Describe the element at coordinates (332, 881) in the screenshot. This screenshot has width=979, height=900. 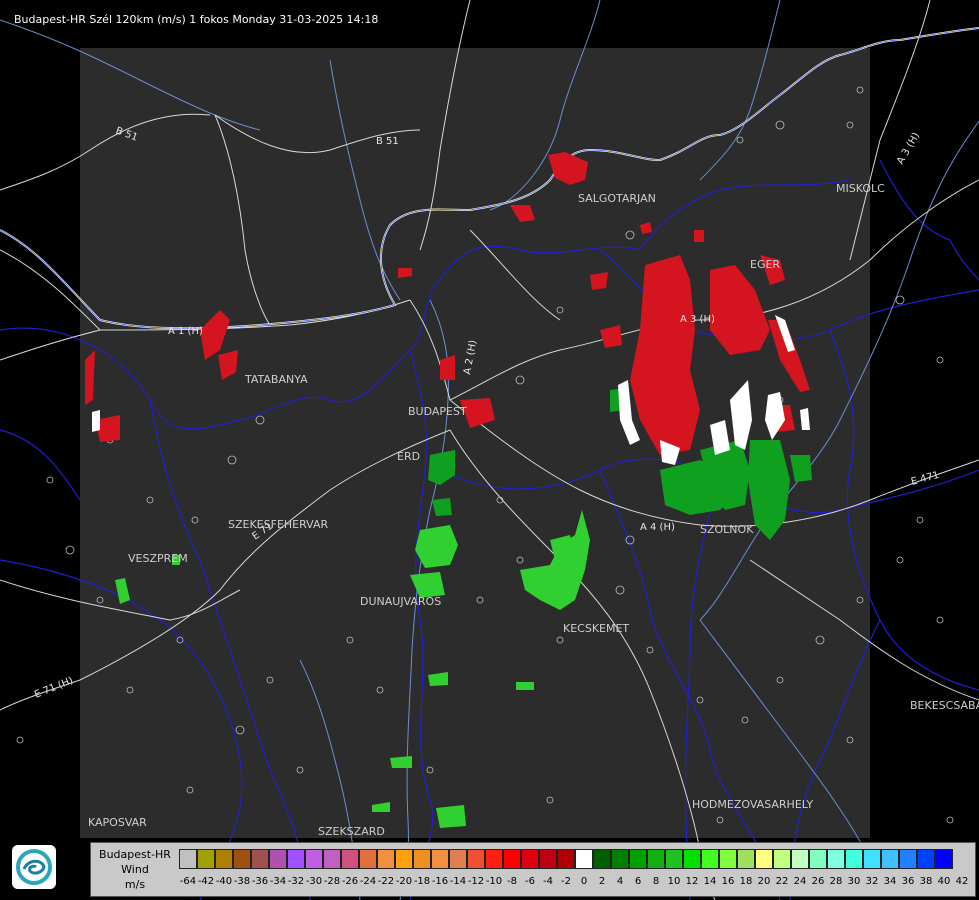
I see `legend-tick: -28` at that location.